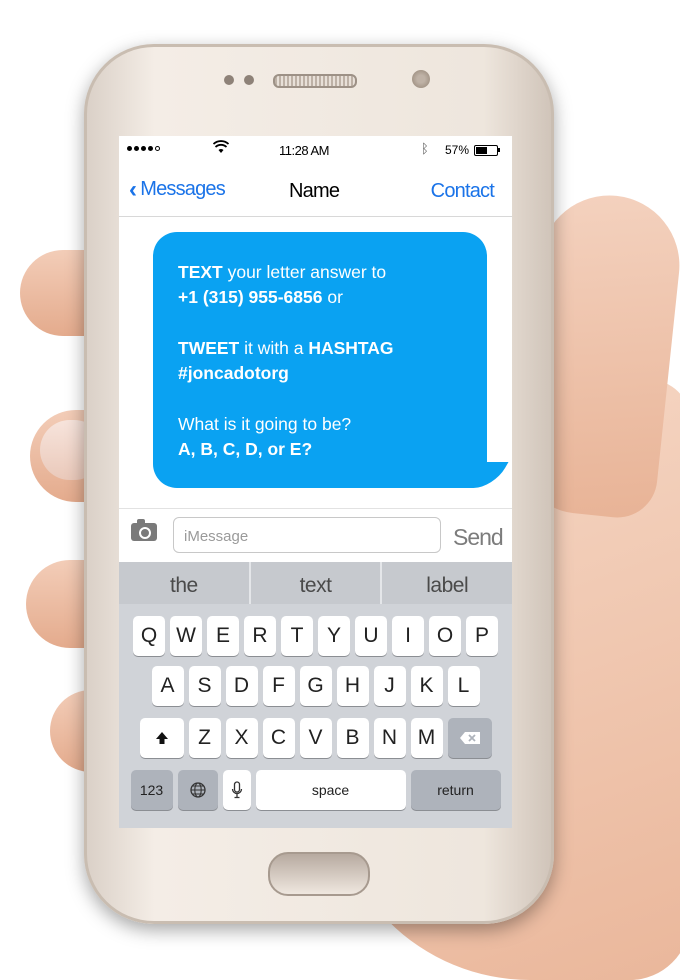  I want to click on signal-icon, so click(143, 148).